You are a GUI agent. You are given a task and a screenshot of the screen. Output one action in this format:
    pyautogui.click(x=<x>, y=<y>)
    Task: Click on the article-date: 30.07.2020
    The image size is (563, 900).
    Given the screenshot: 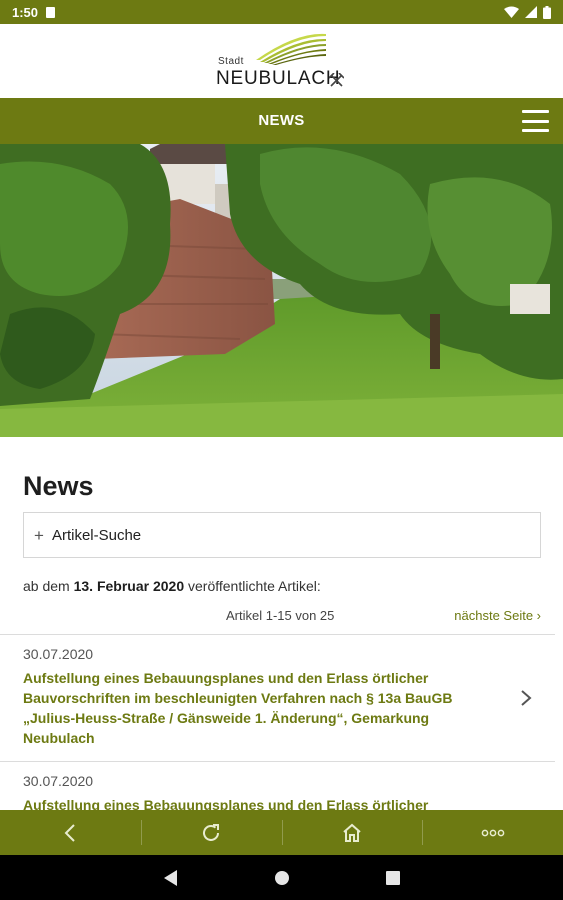 What is the action you would take?
    pyautogui.click(x=58, y=781)
    